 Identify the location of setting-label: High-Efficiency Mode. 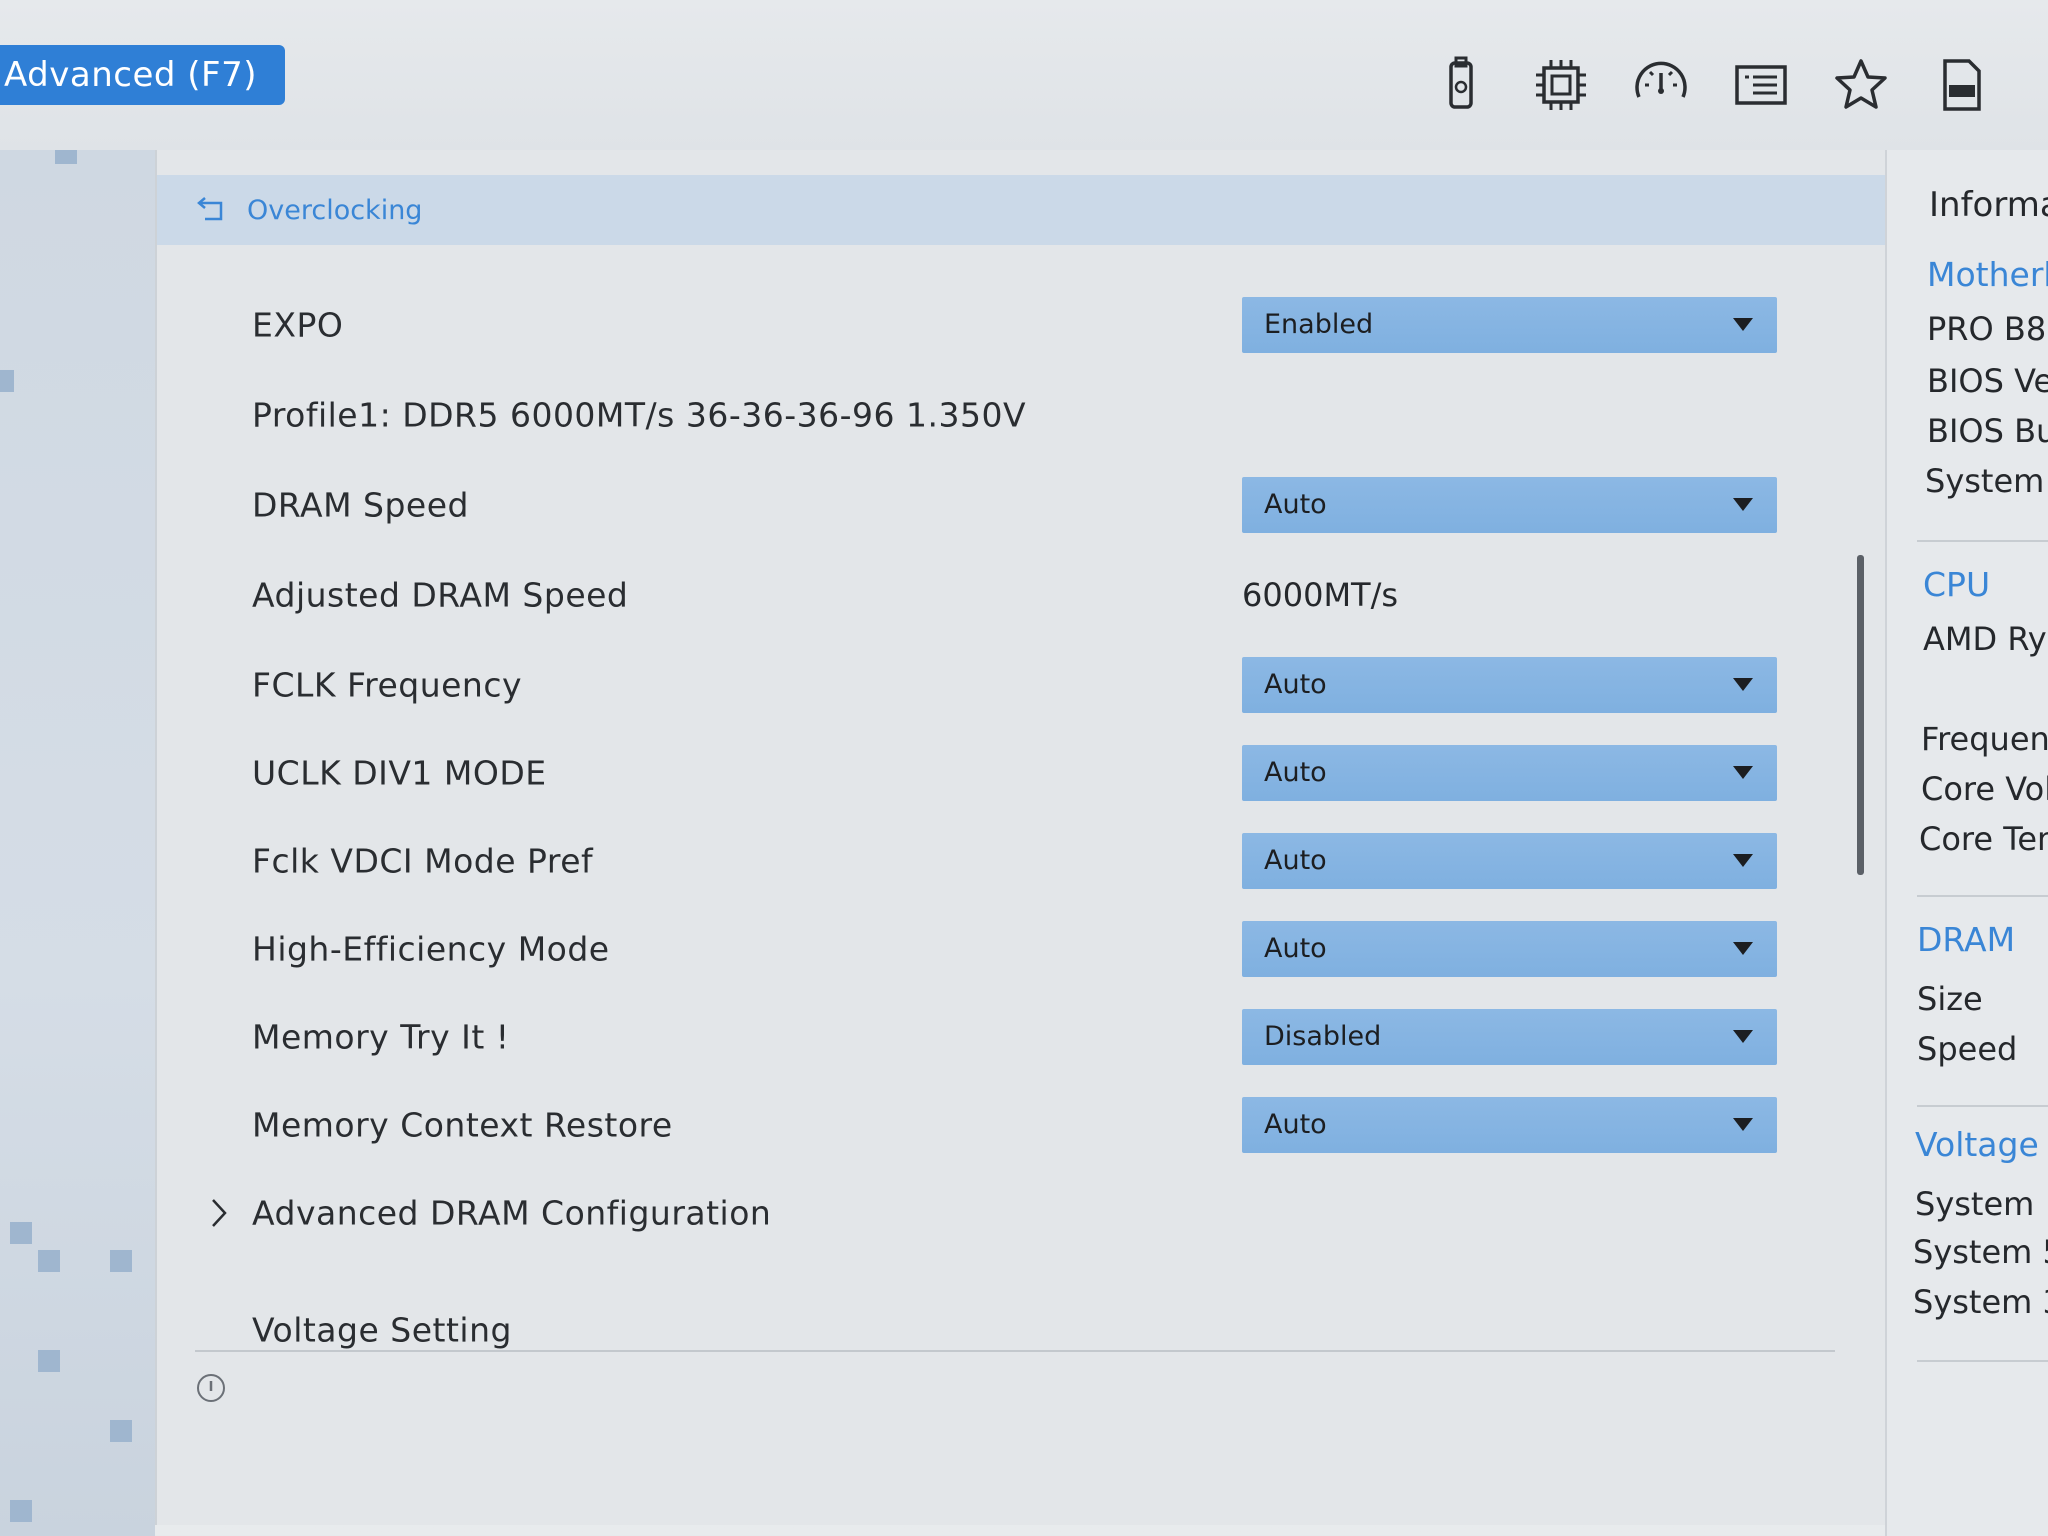
(431, 949).